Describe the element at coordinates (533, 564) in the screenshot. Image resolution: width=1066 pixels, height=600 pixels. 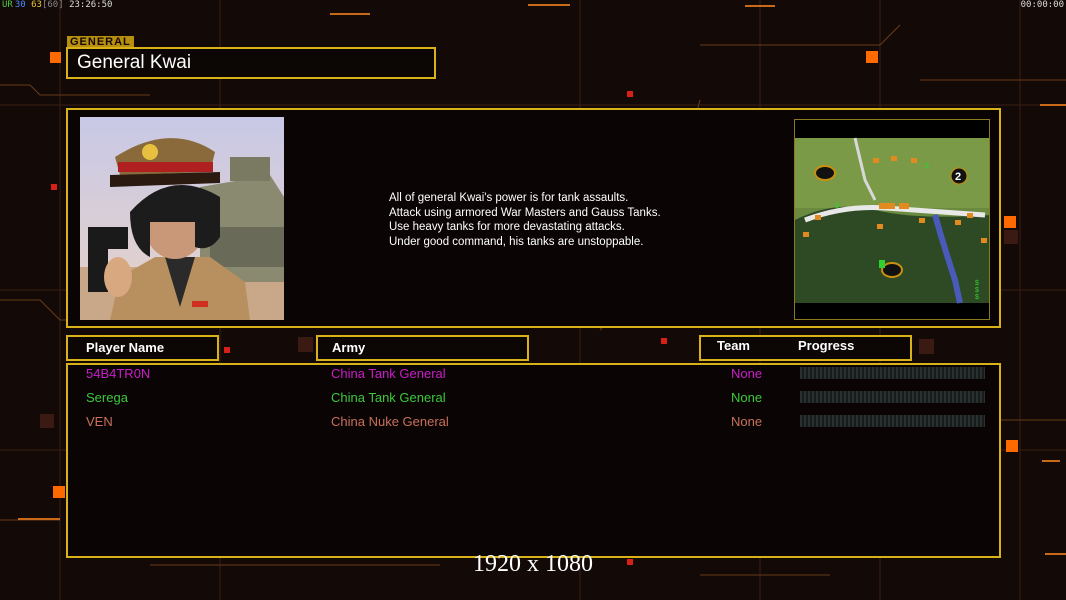
I see `resolution-label: 1920 x 1080` at that location.